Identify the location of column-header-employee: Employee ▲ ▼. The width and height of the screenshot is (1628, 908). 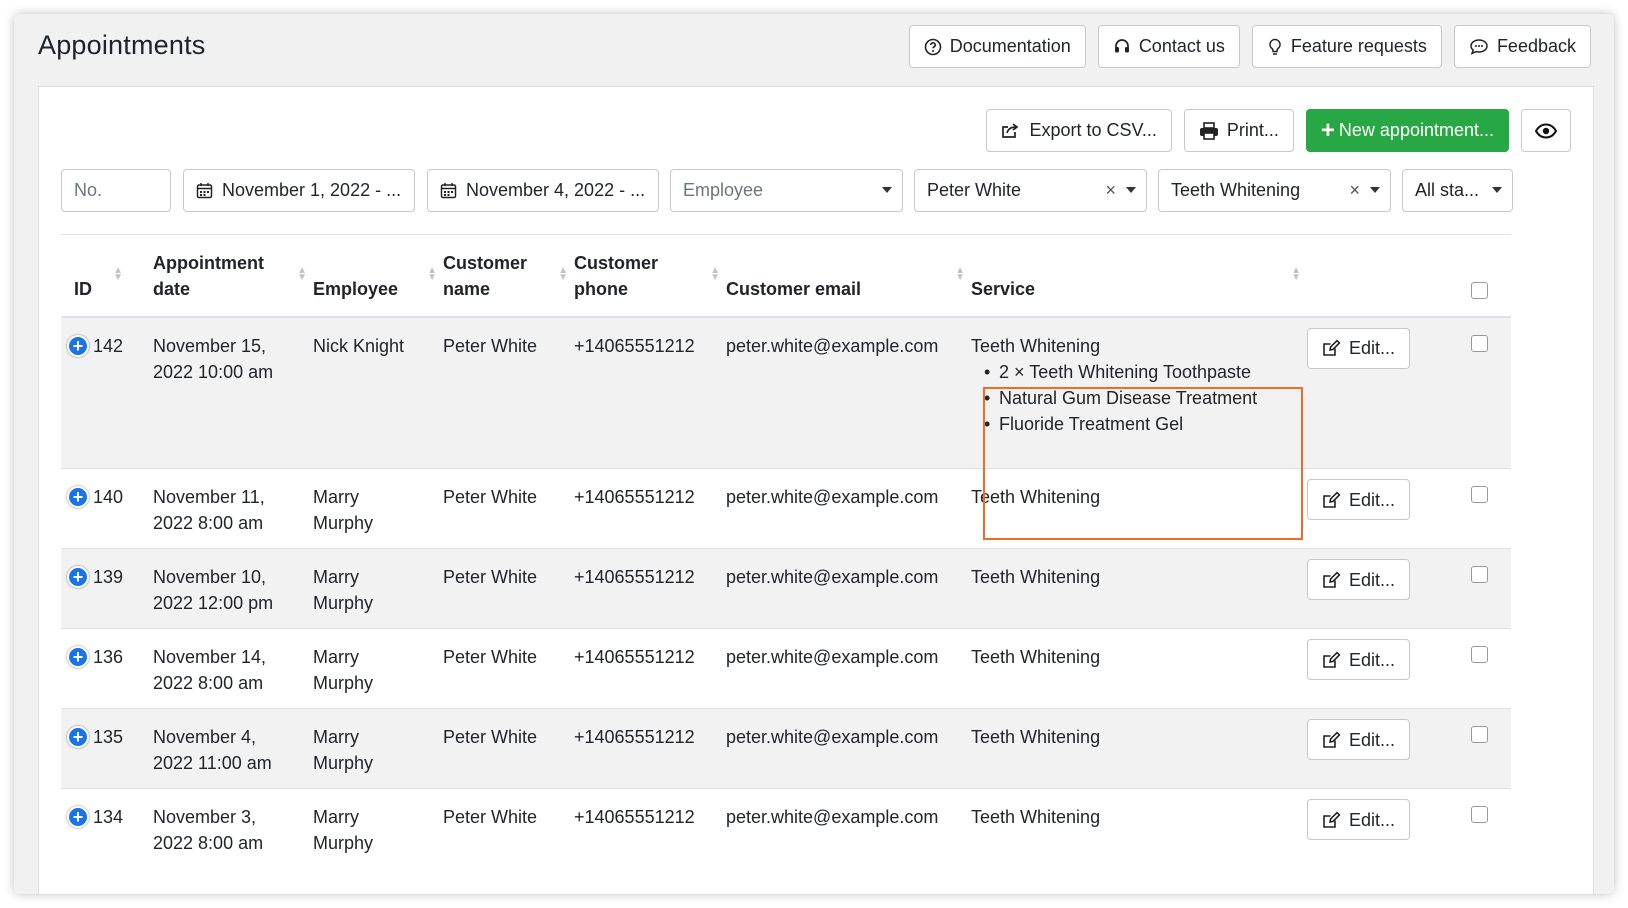
(378, 276).